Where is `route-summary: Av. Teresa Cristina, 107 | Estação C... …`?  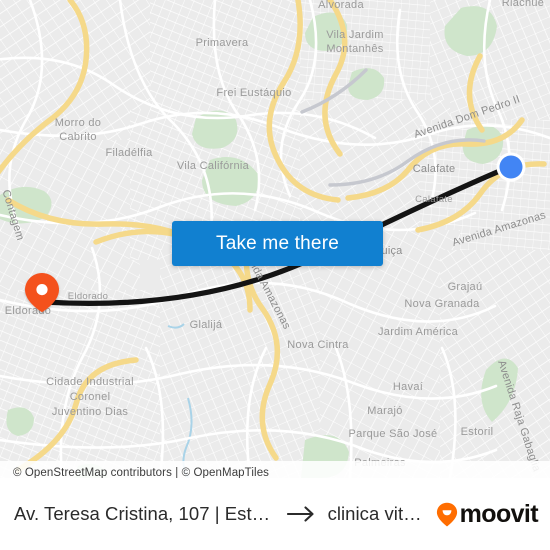
route-summary: Av. Teresa Cristina, 107 | Estação C... … is located at coordinates (220, 514).